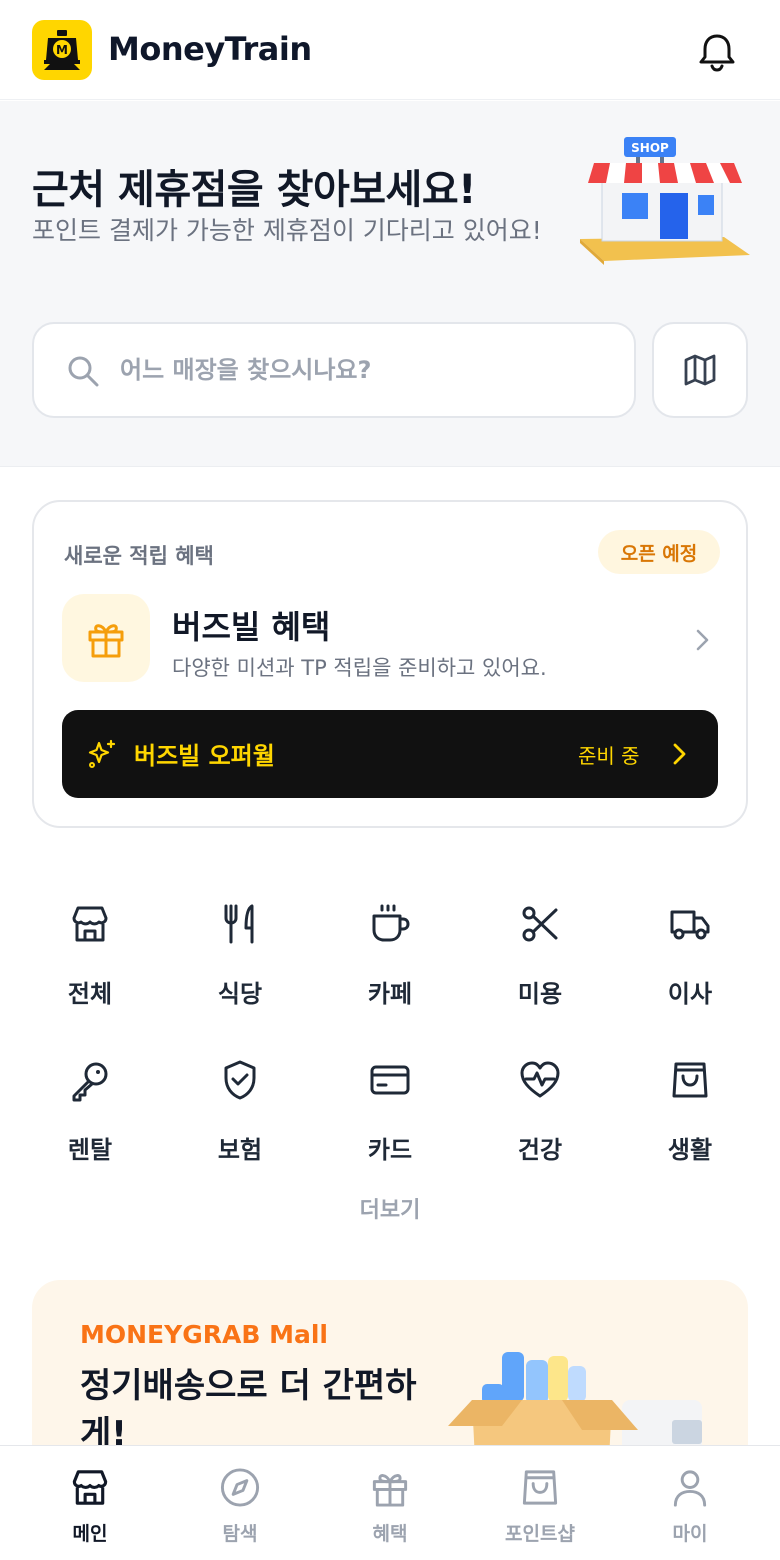  Describe the element at coordinates (390, 1534) in the screenshot. I see `nav-label: 혜택` at that location.